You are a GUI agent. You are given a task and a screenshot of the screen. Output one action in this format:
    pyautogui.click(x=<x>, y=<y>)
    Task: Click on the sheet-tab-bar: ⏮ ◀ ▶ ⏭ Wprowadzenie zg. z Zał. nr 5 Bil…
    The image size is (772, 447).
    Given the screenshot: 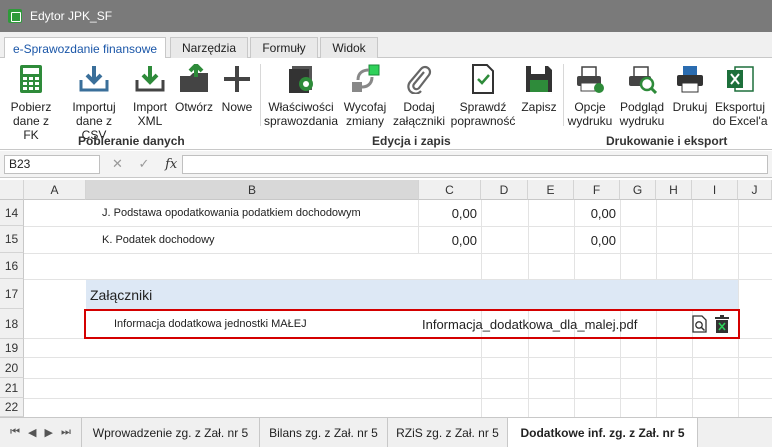 What is the action you would take?
    pyautogui.click(x=386, y=432)
    